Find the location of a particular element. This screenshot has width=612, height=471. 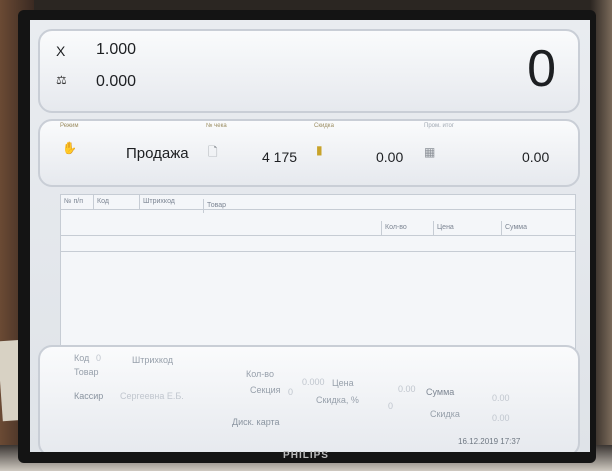

discount-icon: ▮ is located at coordinates (319, 150).